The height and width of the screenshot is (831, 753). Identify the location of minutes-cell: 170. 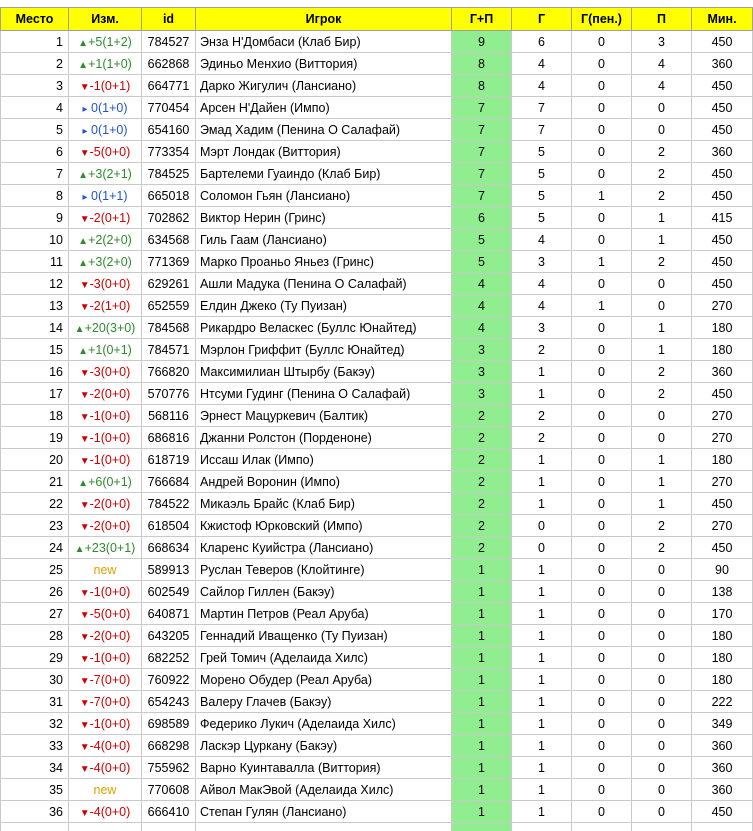
(722, 613).